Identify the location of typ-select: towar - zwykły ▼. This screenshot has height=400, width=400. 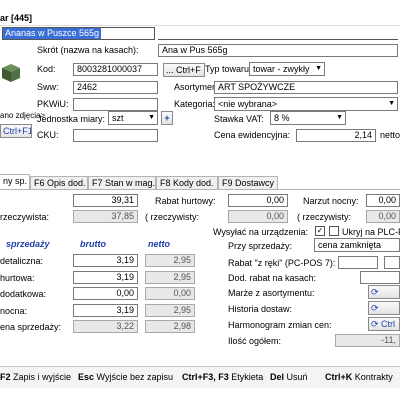
(287, 69).